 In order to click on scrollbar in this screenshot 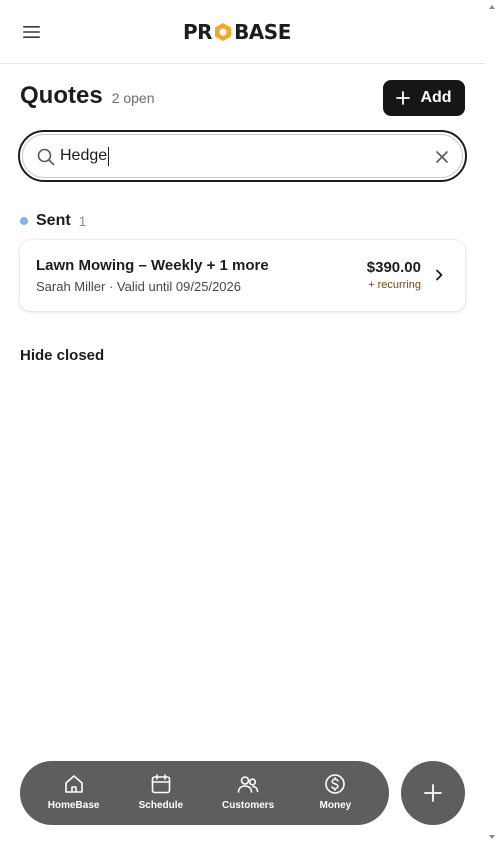, I will do `click(492, 422)`.